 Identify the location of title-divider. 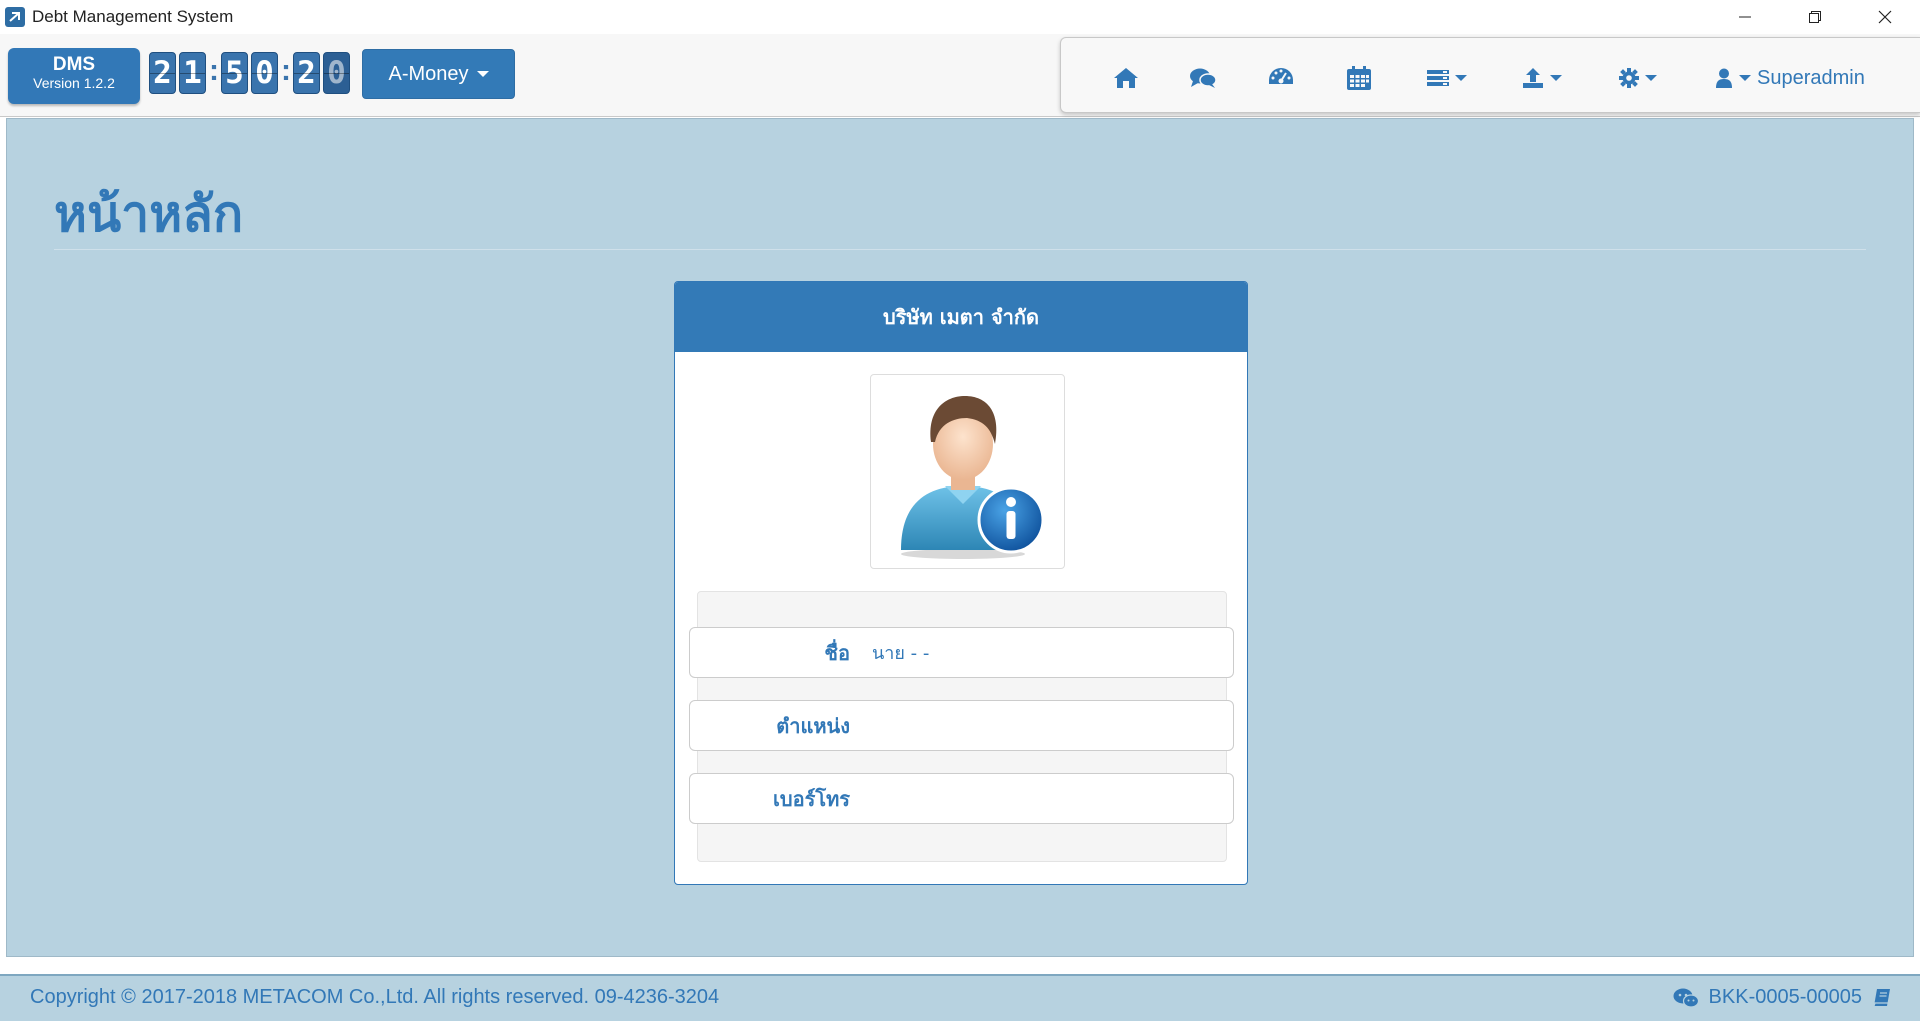
(960, 249).